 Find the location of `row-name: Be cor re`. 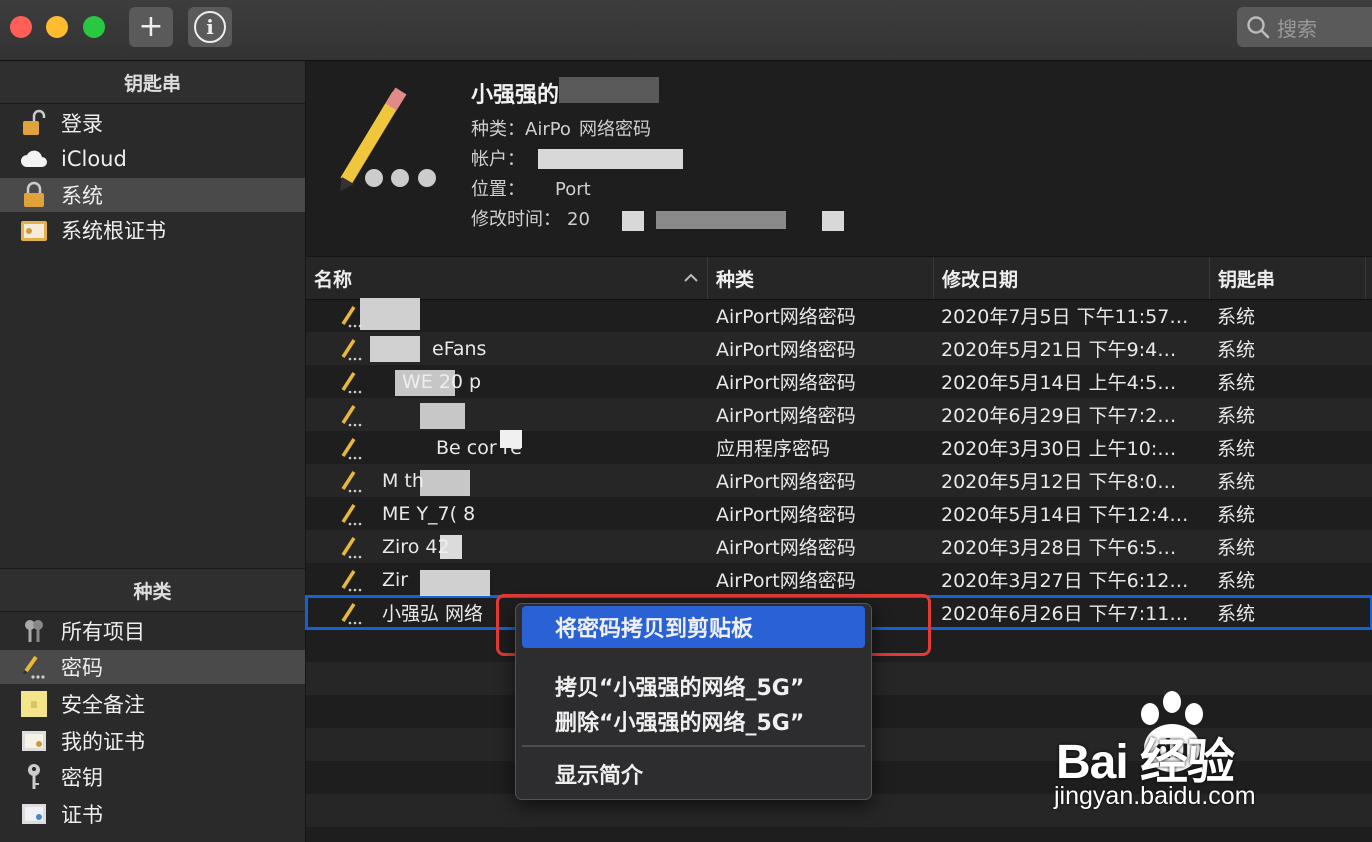

row-name: Be cor re is located at coordinates (479, 447).